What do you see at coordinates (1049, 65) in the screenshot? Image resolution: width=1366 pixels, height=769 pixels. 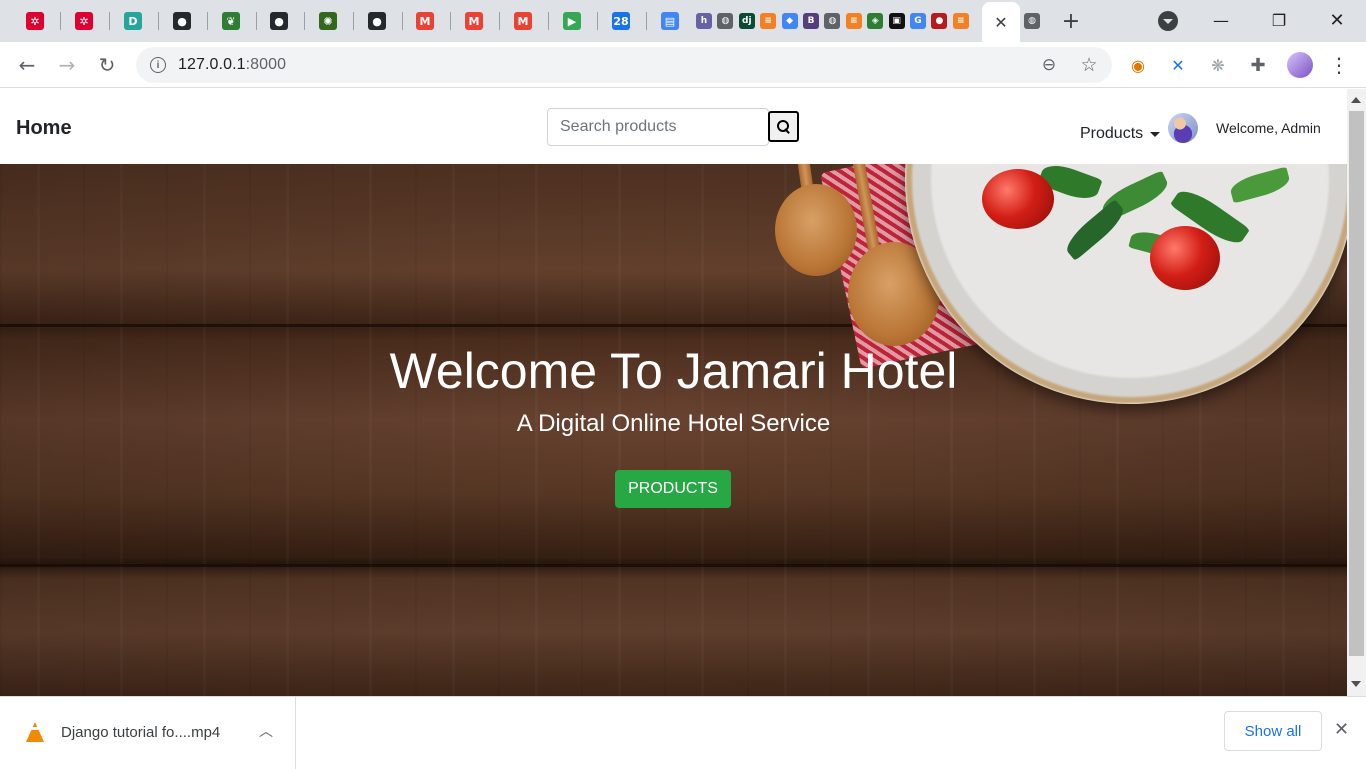 I see `zoom-icon: ⊖` at bounding box center [1049, 65].